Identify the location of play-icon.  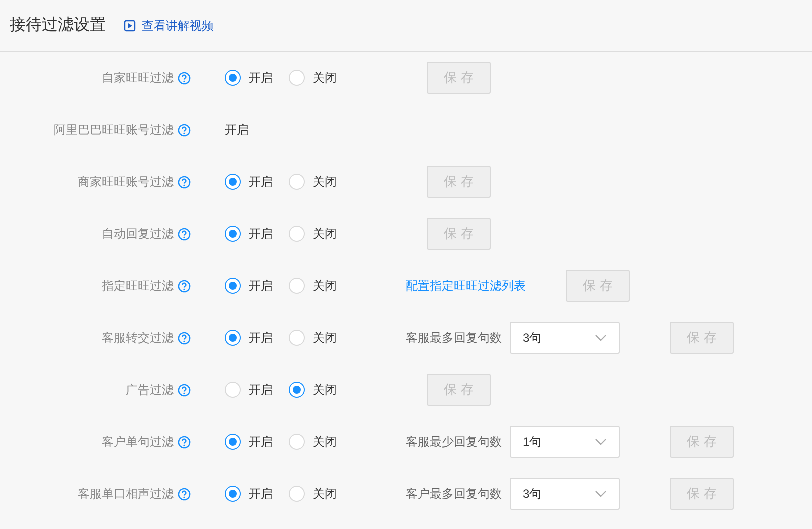
(130, 26).